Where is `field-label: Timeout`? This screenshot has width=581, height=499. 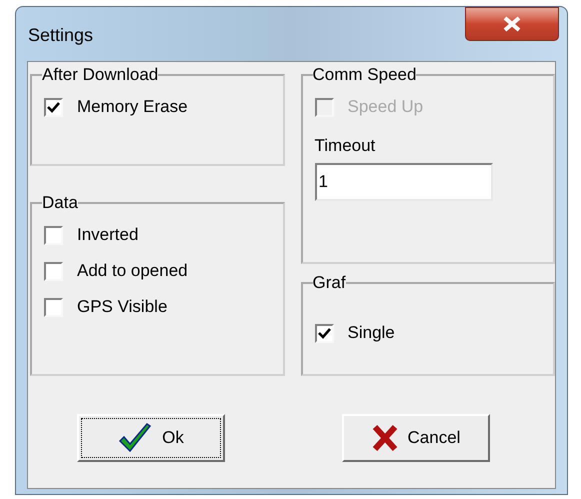 field-label: Timeout is located at coordinates (345, 146).